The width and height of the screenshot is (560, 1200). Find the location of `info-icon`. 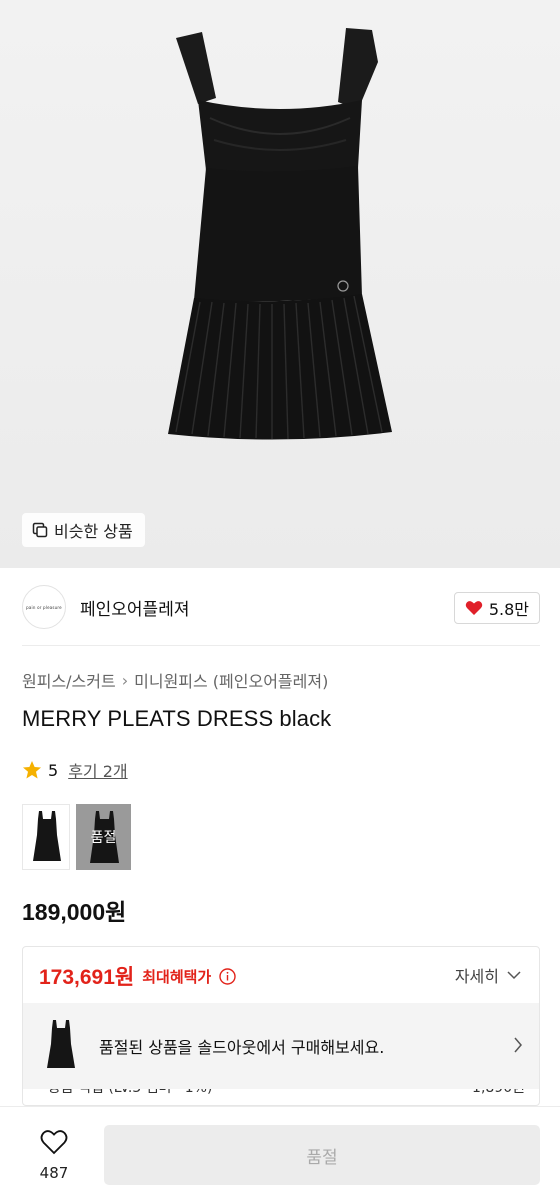

info-icon is located at coordinates (227, 976).